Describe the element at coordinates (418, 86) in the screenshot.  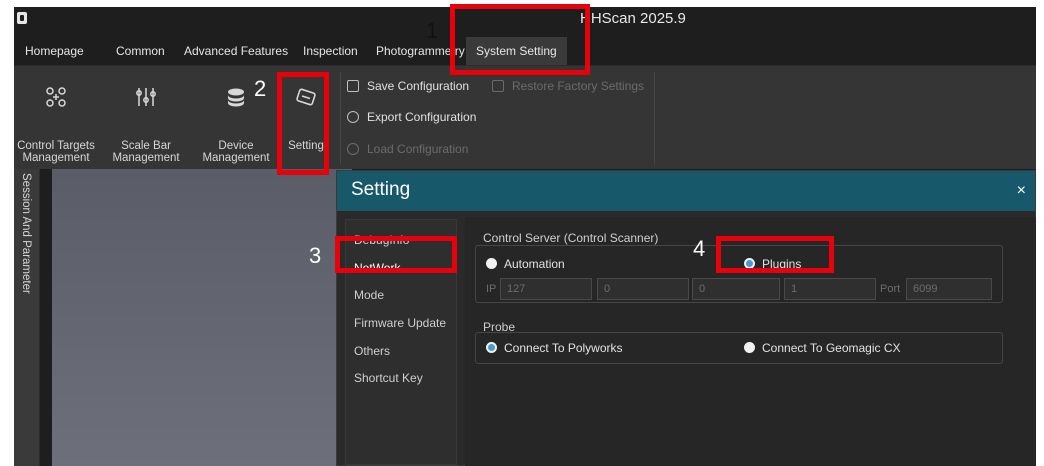
I see `save-configuration-label: Save Configuration` at that location.